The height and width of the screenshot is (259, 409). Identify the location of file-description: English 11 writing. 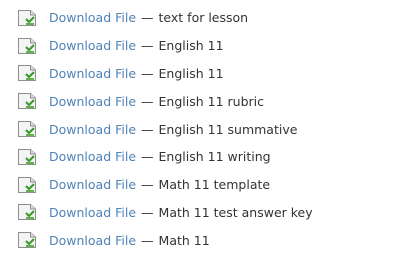
(214, 157).